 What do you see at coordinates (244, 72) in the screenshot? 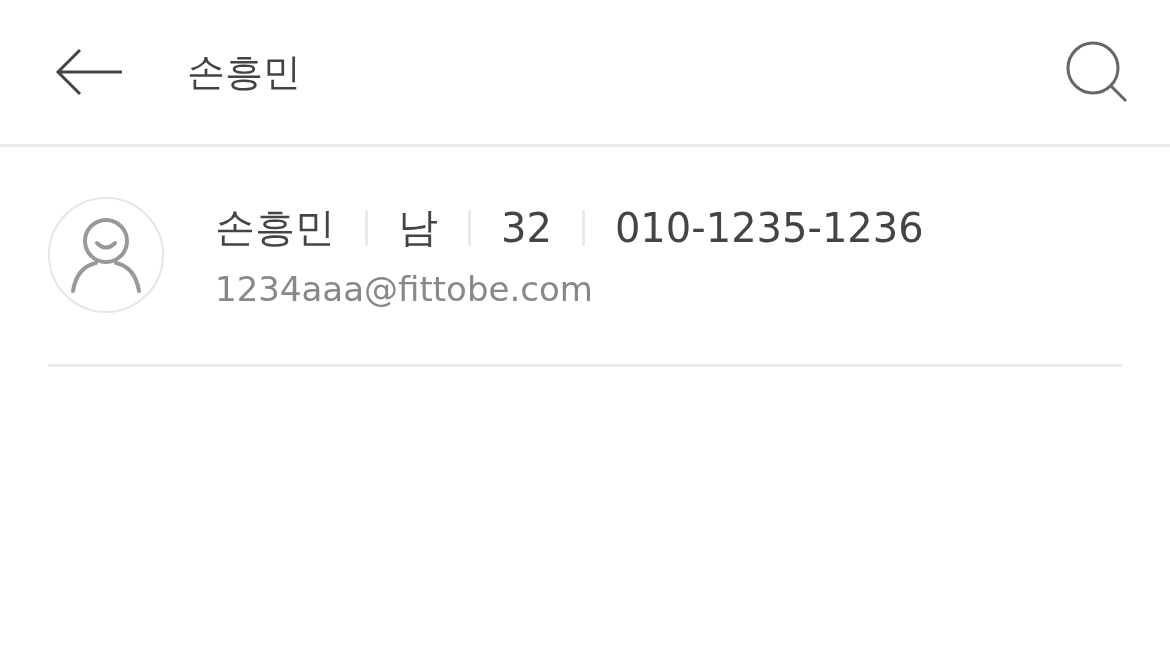
I see `page-title: 손흥민` at bounding box center [244, 72].